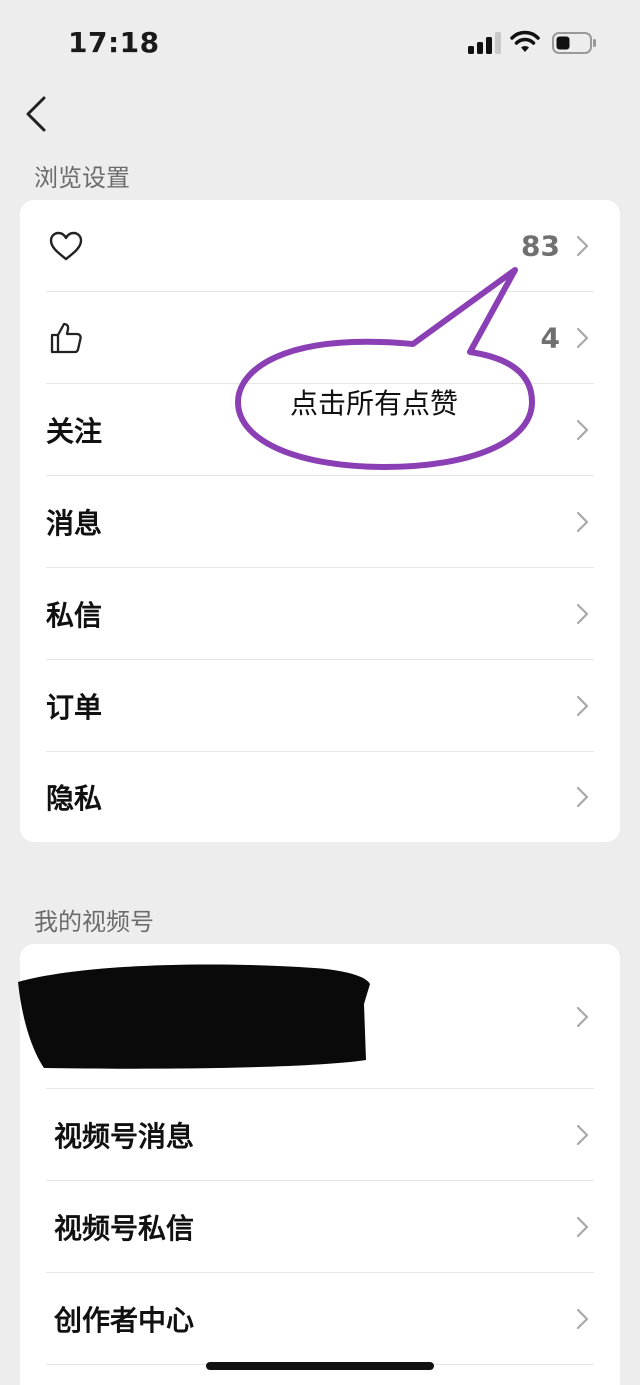 This screenshot has height=1385, width=640. I want to click on signal-icon, so click(485, 43).